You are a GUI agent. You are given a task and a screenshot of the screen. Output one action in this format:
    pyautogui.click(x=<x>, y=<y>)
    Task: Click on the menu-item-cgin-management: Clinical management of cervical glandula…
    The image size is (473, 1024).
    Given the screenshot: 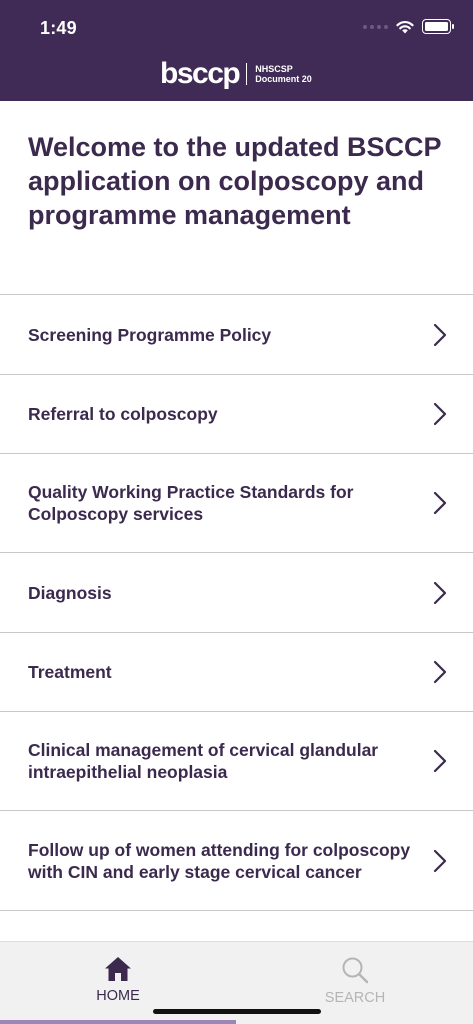 What is the action you would take?
    pyautogui.click(x=236, y=761)
    